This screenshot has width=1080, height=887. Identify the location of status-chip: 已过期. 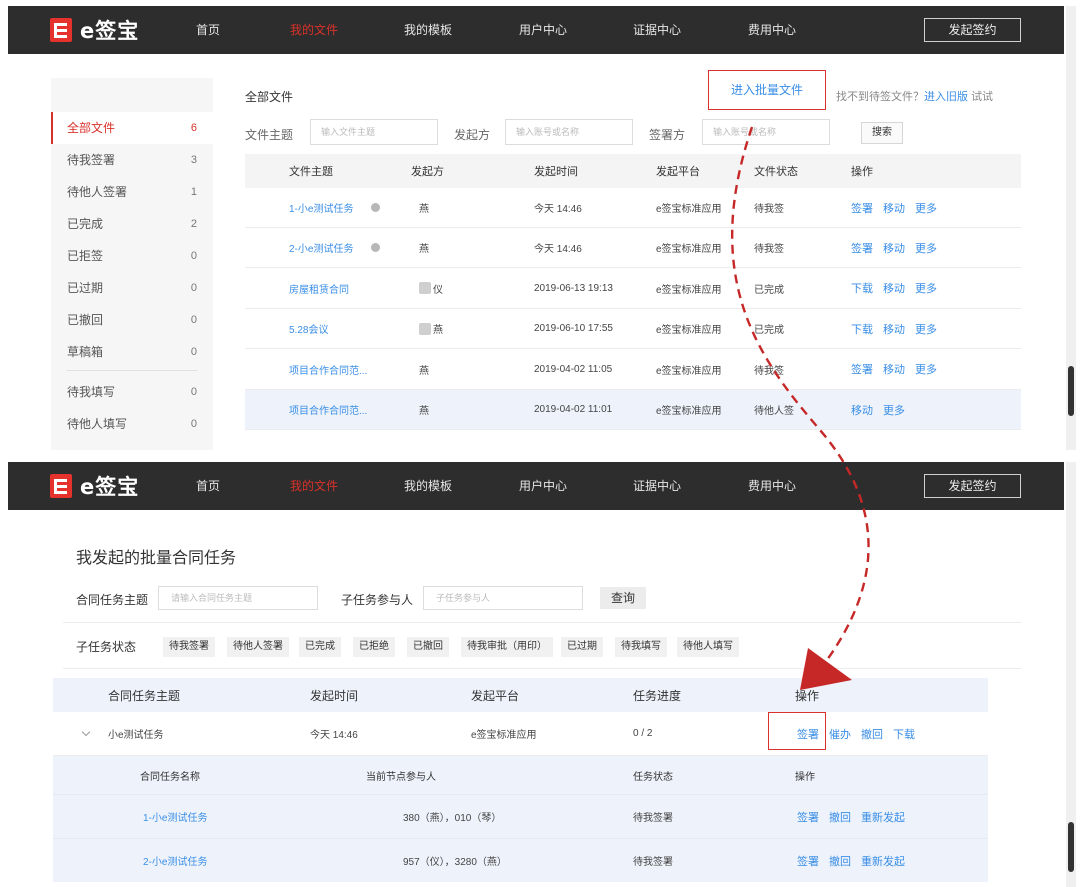
(582, 647).